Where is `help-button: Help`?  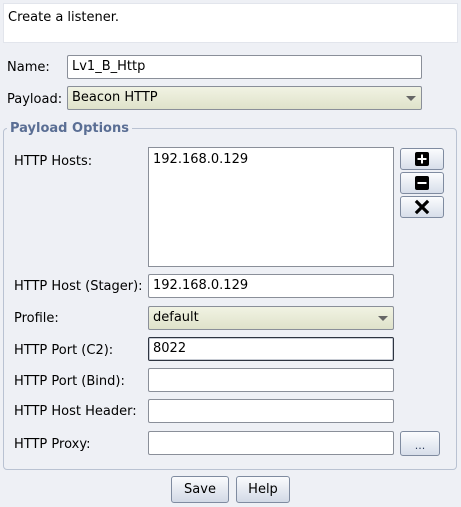
help-button: Help is located at coordinates (263, 489).